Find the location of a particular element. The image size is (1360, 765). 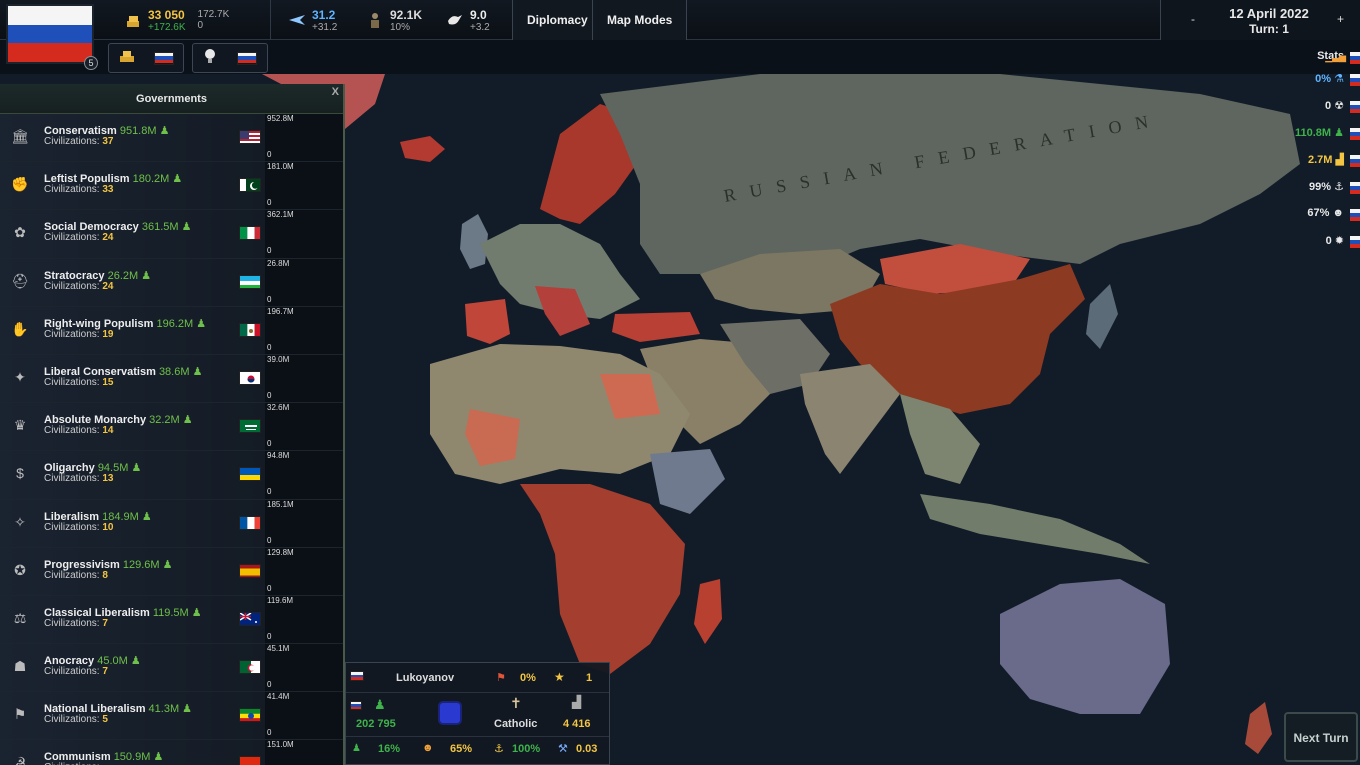

flask-icon: ⚗ is located at coordinates (1339, 79).